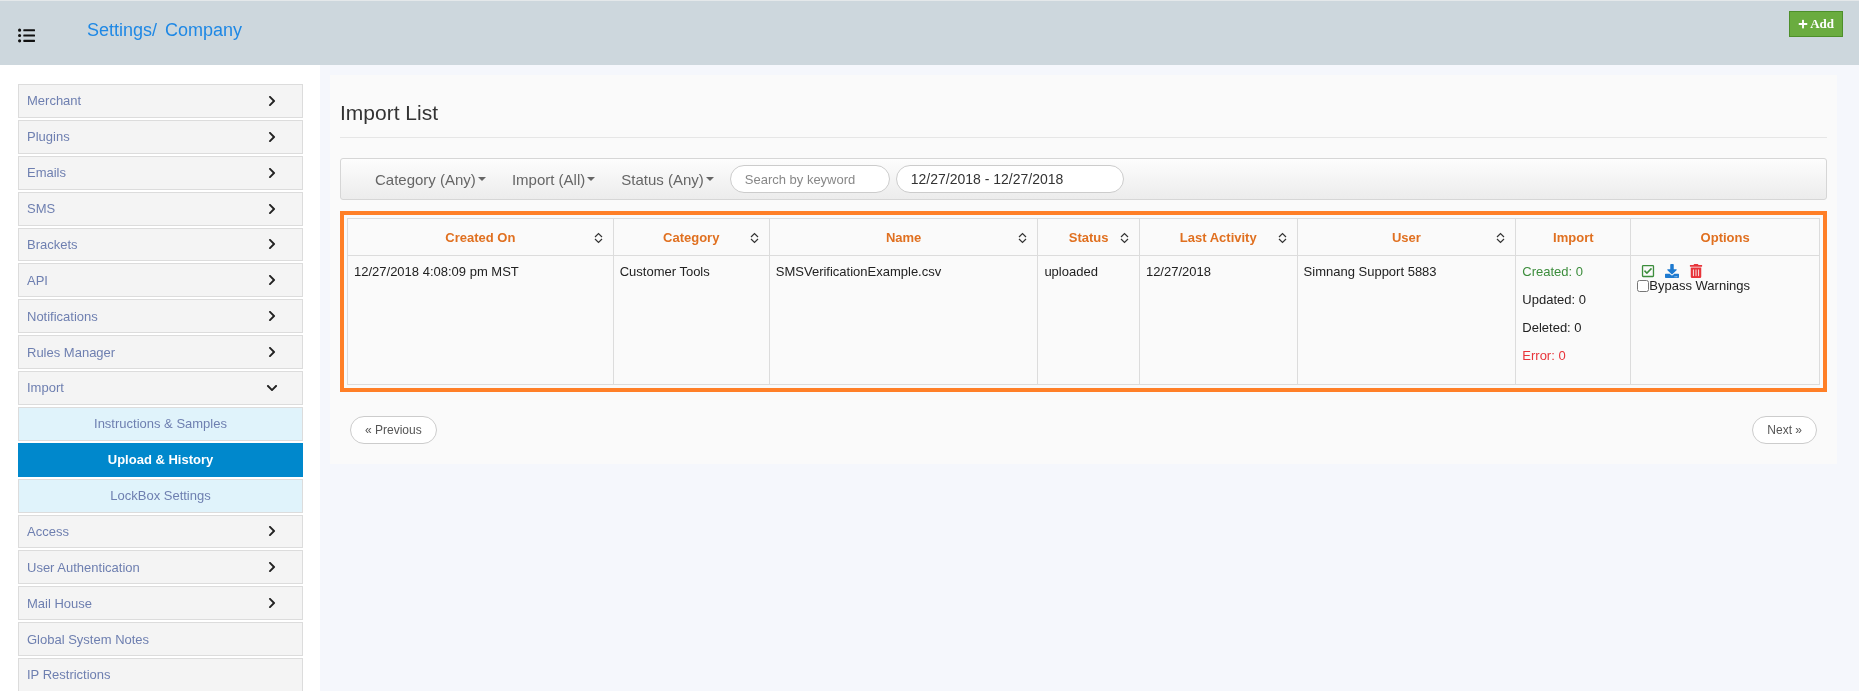 The width and height of the screenshot is (1859, 691). I want to click on bypass-checkbox, so click(1643, 285).